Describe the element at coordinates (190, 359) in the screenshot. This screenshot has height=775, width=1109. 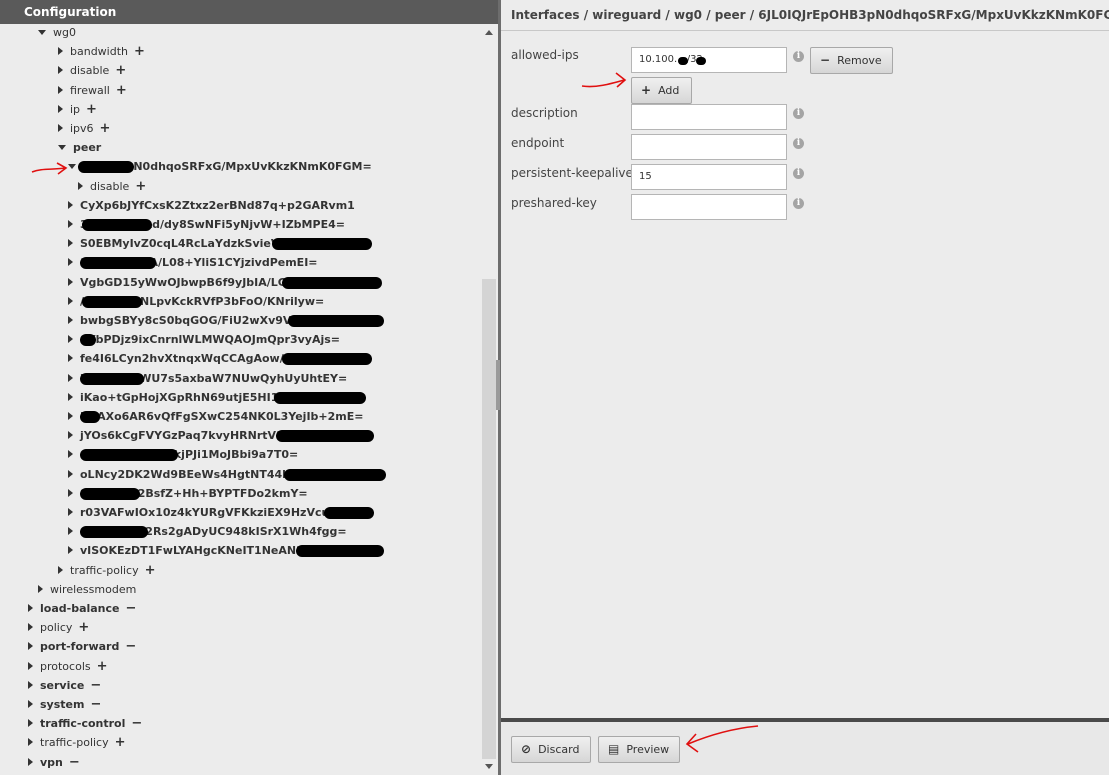
I see `tree-node: fe4I6LCyn2hvXtnqxWqCCAgAow//9dN` at that location.